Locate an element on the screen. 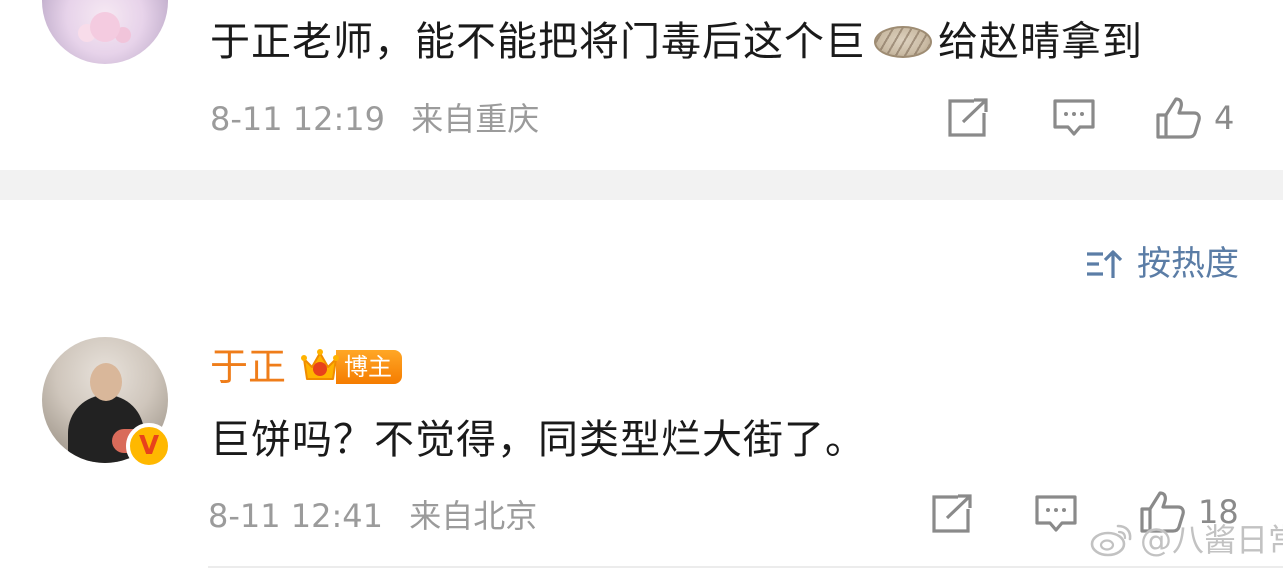  comment-text: 于正老师，能不能把将门毒后这个巨 给赵晴拿到 is located at coordinates (676, 42).